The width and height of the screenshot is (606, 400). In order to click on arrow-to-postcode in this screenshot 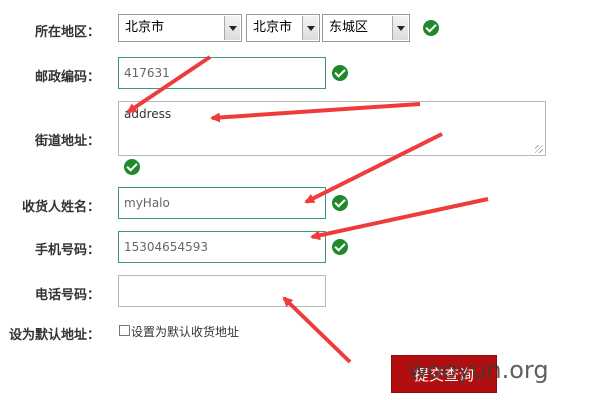, I will do `click(169, 84)`.